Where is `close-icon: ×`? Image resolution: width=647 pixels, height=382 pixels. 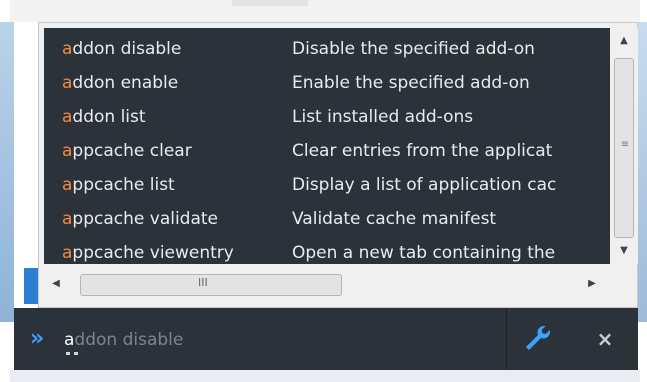 close-icon: × is located at coordinates (605, 339).